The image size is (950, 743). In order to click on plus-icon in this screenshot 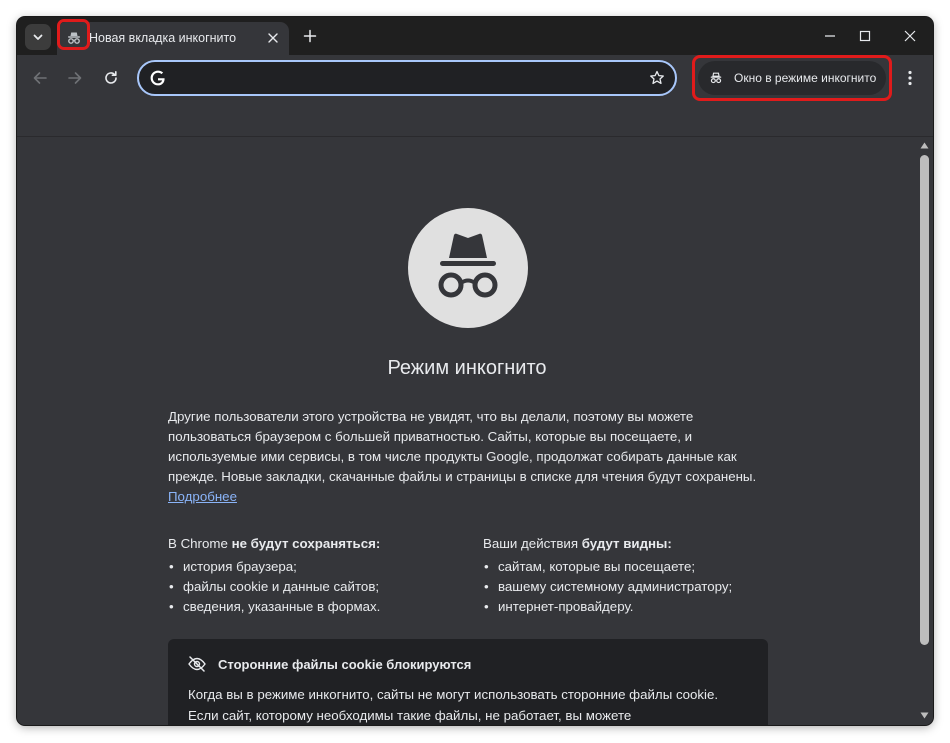, I will do `click(310, 36)`.